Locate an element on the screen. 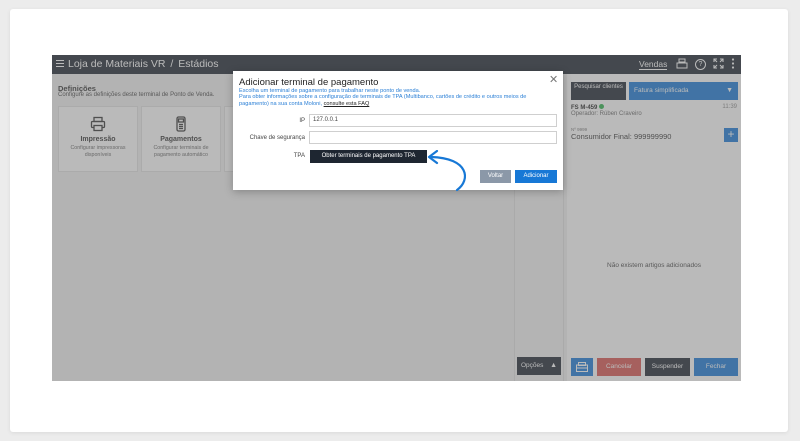 The height and width of the screenshot is (441, 800). dialog-title: Adicionar terminal de pagamento is located at coordinates (309, 82).